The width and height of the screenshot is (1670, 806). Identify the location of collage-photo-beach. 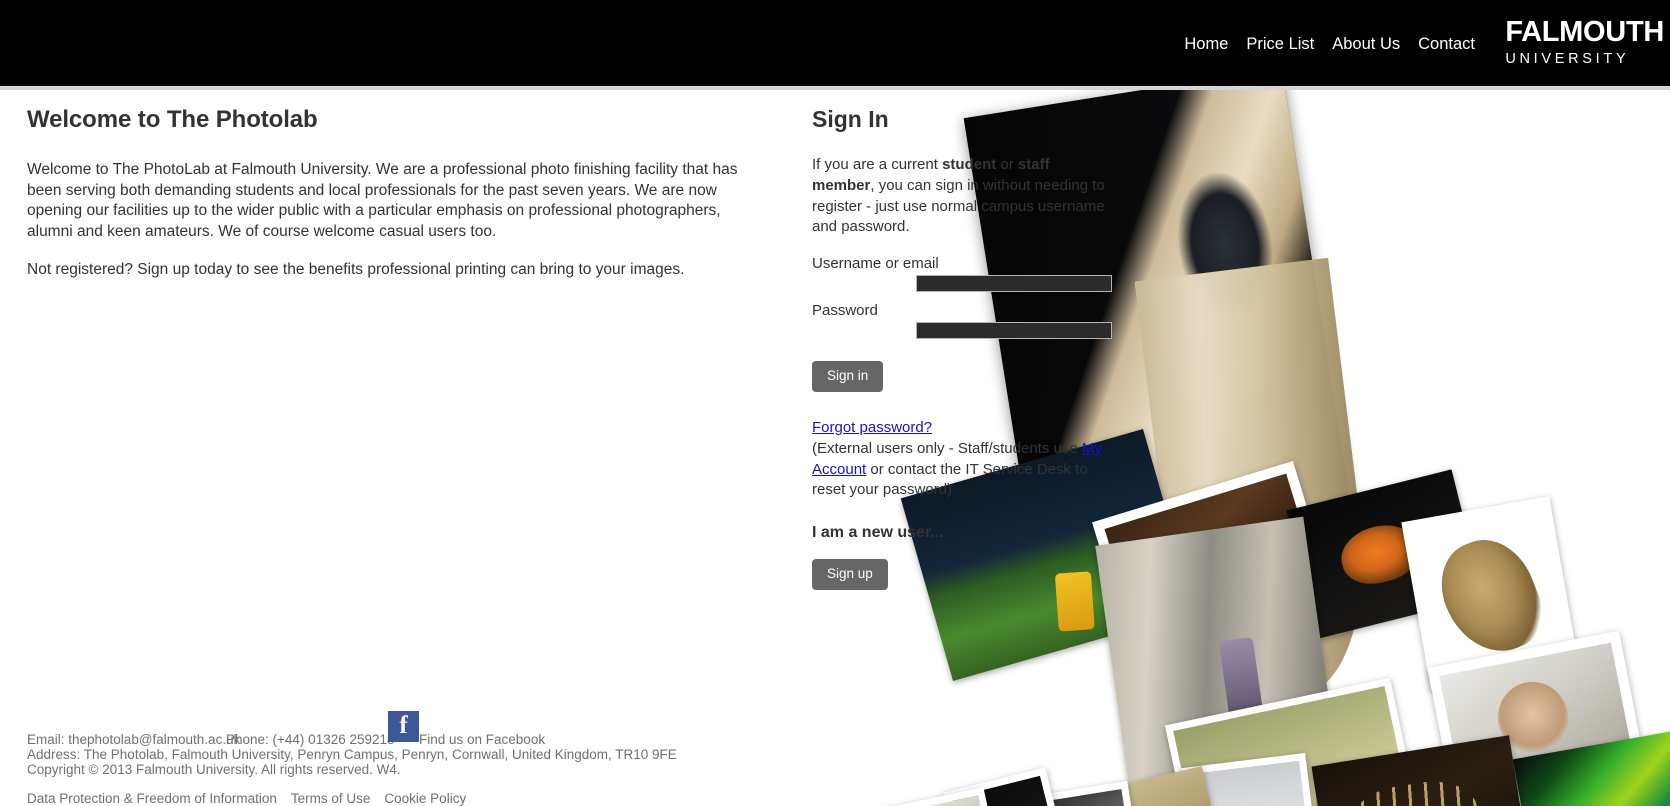
(937, 796).